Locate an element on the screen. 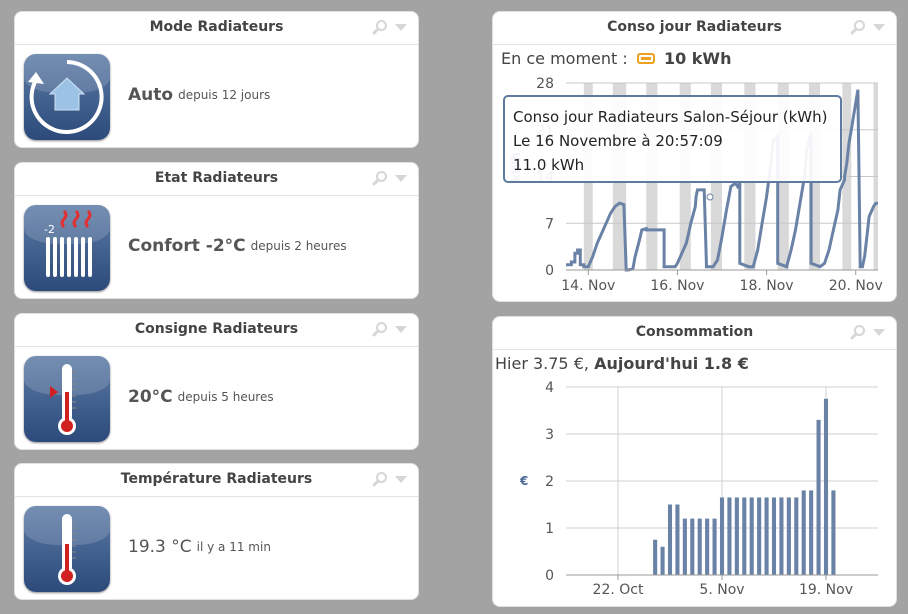 This screenshot has height=614, width=908. flame-icon is located at coordinates (645, 59).